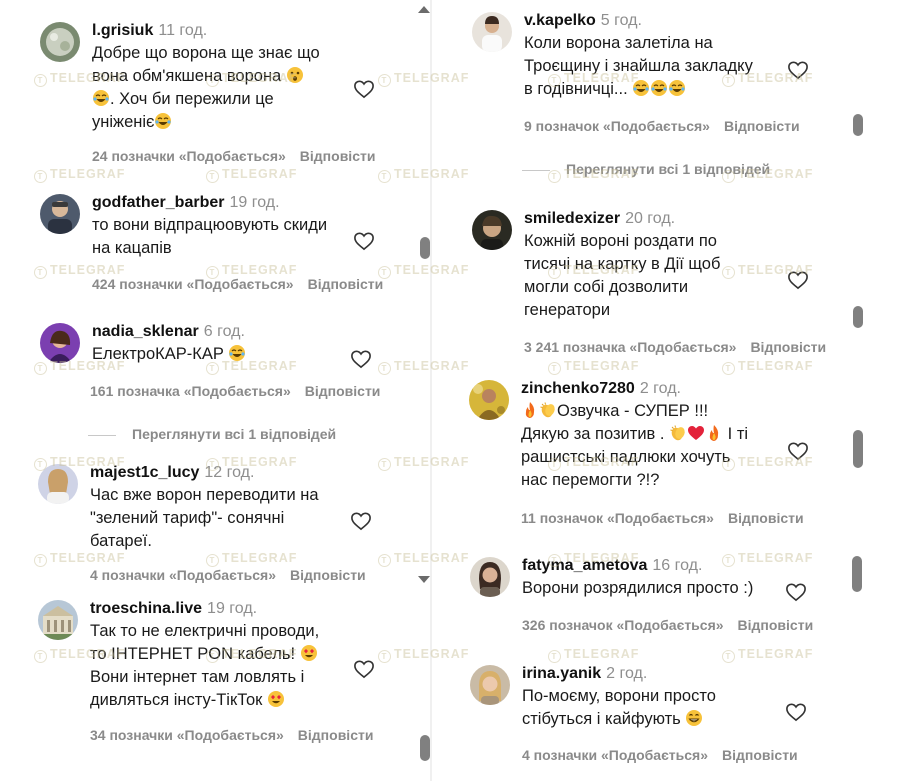 The height and width of the screenshot is (781, 912). I want to click on comment-meta: 24 позначки «Подобається» Відповісти, so click(233, 156).